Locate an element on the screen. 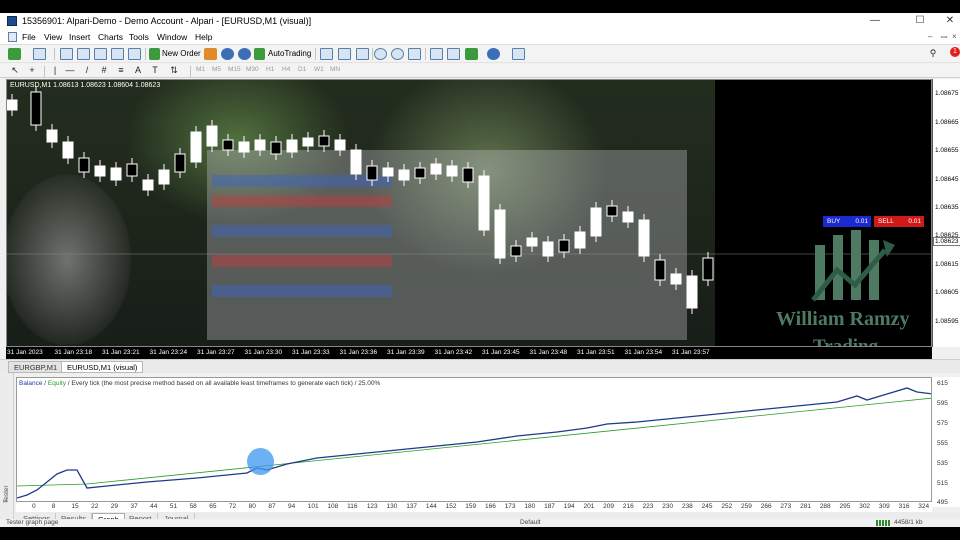 The image size is (960, 540). graph-x-tick: 65 is located at coordinates (213, 506).